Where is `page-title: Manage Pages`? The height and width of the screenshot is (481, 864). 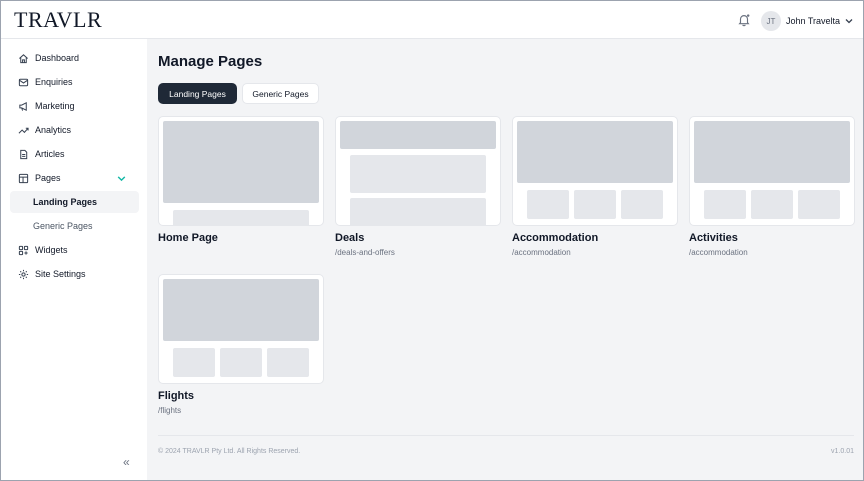 page-title: Manage Pages is located at coordinates (210, 61).